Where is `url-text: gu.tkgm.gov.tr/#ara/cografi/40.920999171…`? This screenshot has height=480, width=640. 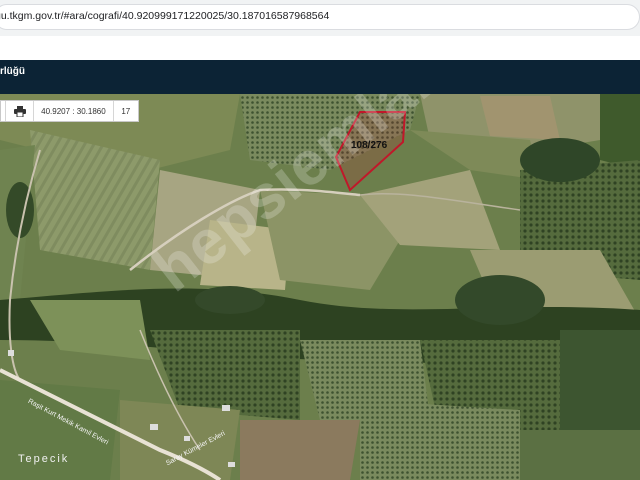
url-text: gu.tkgm.gov.tr/#ara/cografi/40.920999171… is located at coordinates (165, 16).